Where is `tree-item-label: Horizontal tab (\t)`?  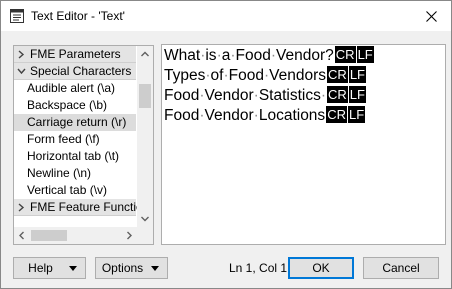
tree-item-label: Horizontal tab (\t) is located at coordinates (73, 156).